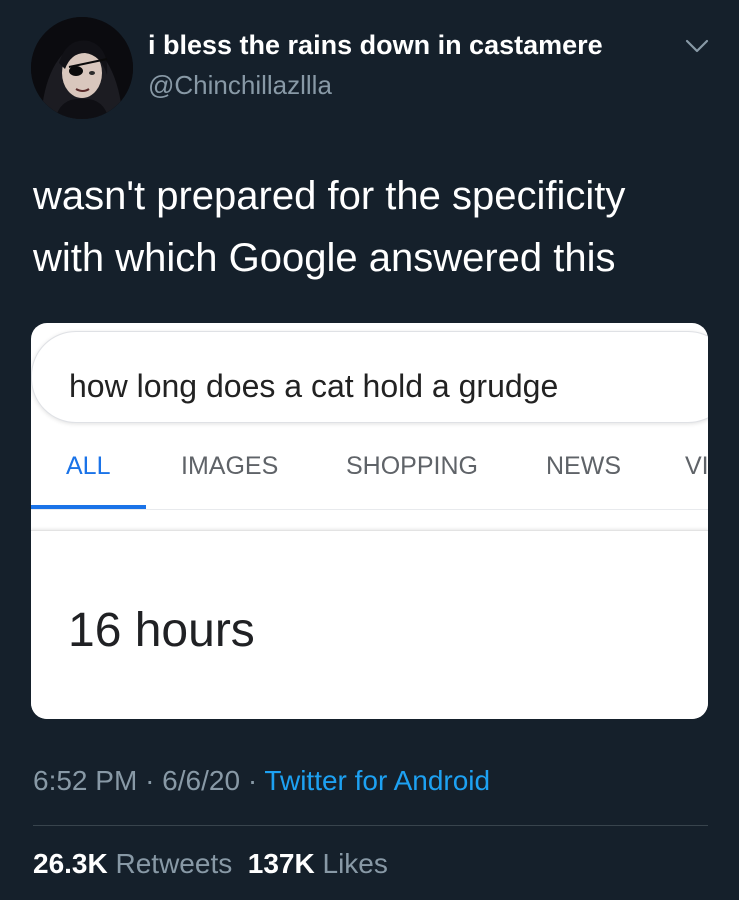  What do you see at coordinates (240, 85) in the screenshot?
I see `author-handle: @Chinchillazllla` at bounding box center [240, 85].